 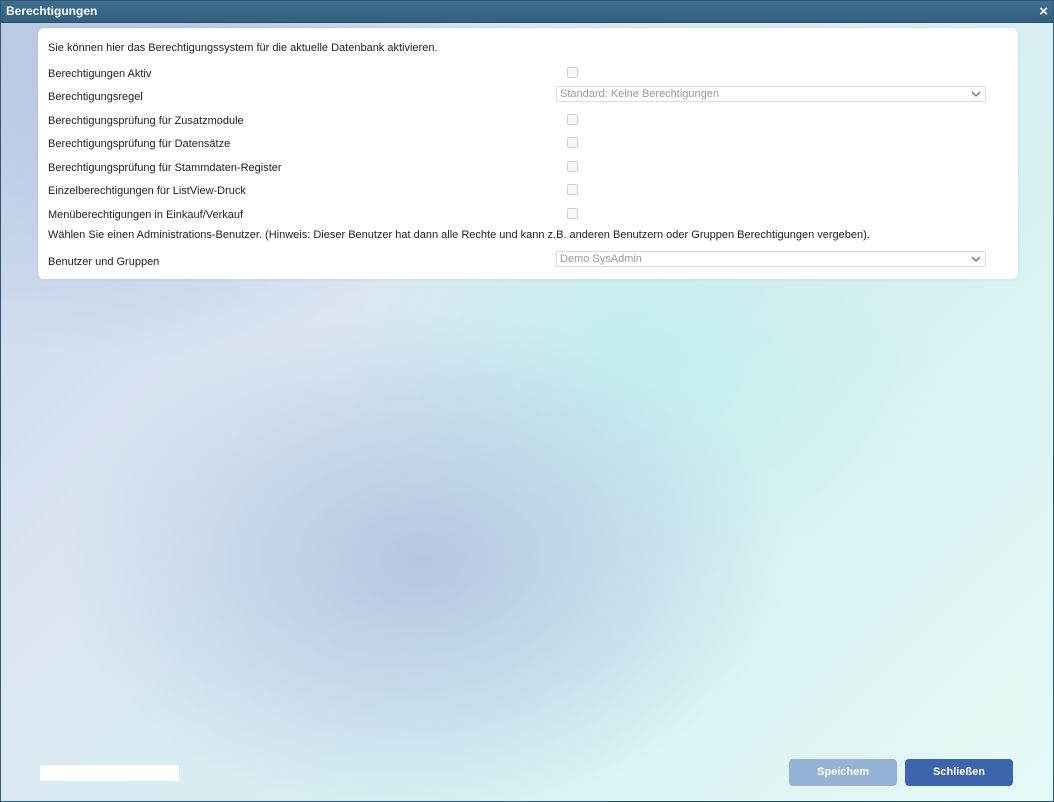 What do you see at coordinates (100, 74) in the screenshot?
I see `permissions-active-label: Berechtigungen Aktiv` at bounding box center [100, 74].